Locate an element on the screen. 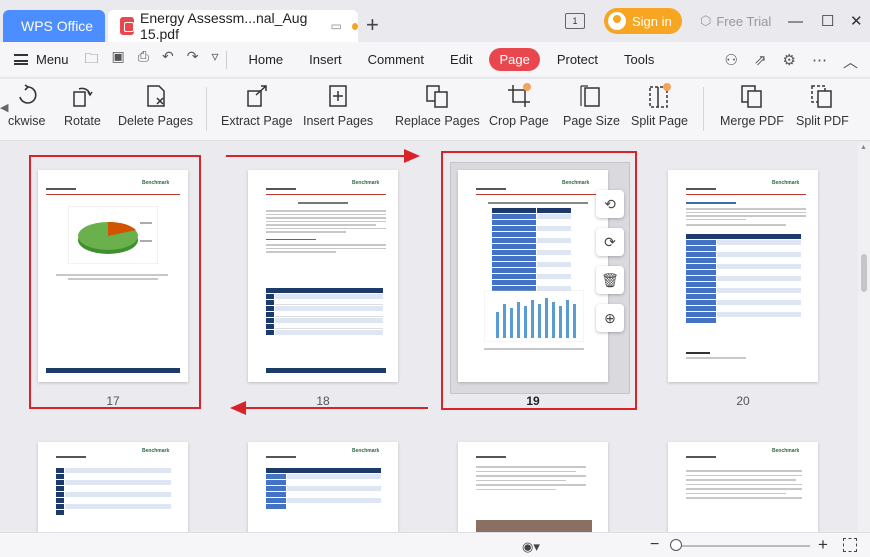 The width and height of the screenshot is (870, 557). page-thumbnail-21: Benchmark is located at coordinates (113, 487).